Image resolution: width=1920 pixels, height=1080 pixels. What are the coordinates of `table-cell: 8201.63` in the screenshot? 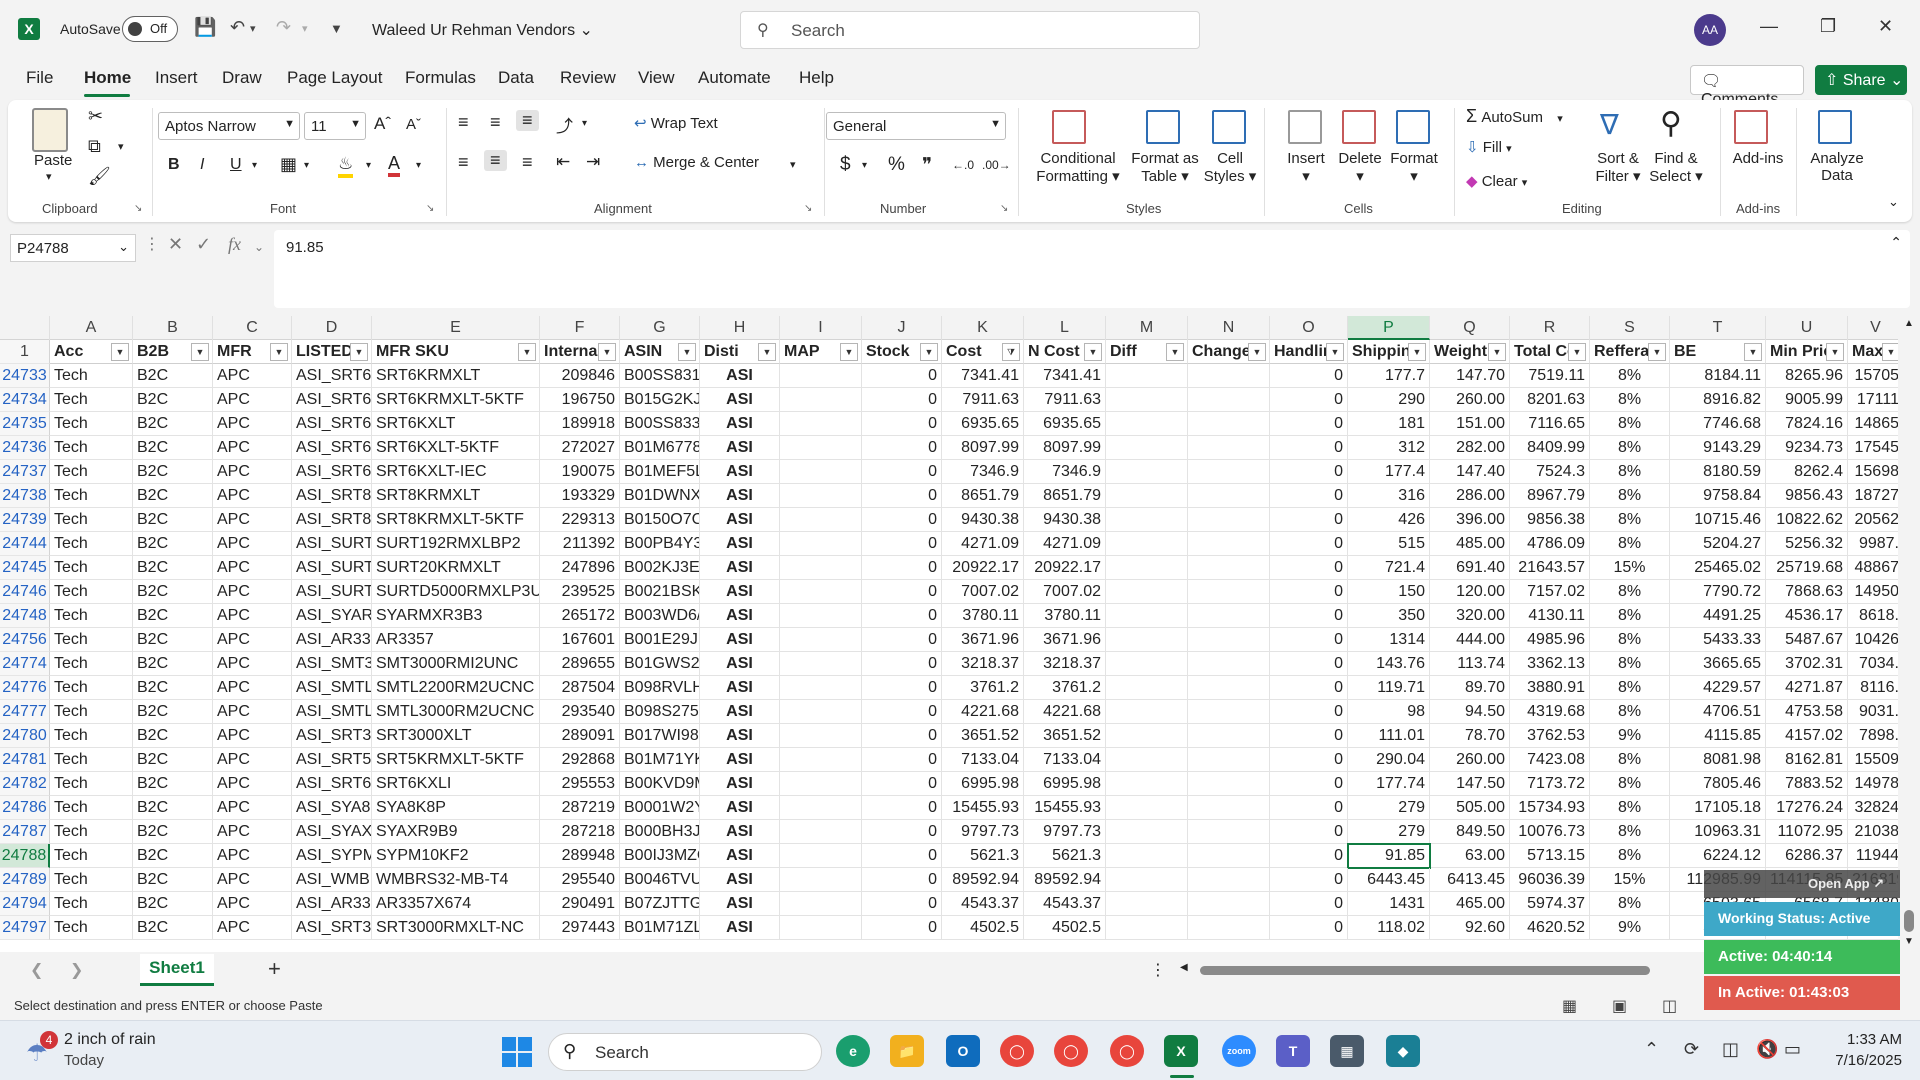 It's located at (1550, 400).